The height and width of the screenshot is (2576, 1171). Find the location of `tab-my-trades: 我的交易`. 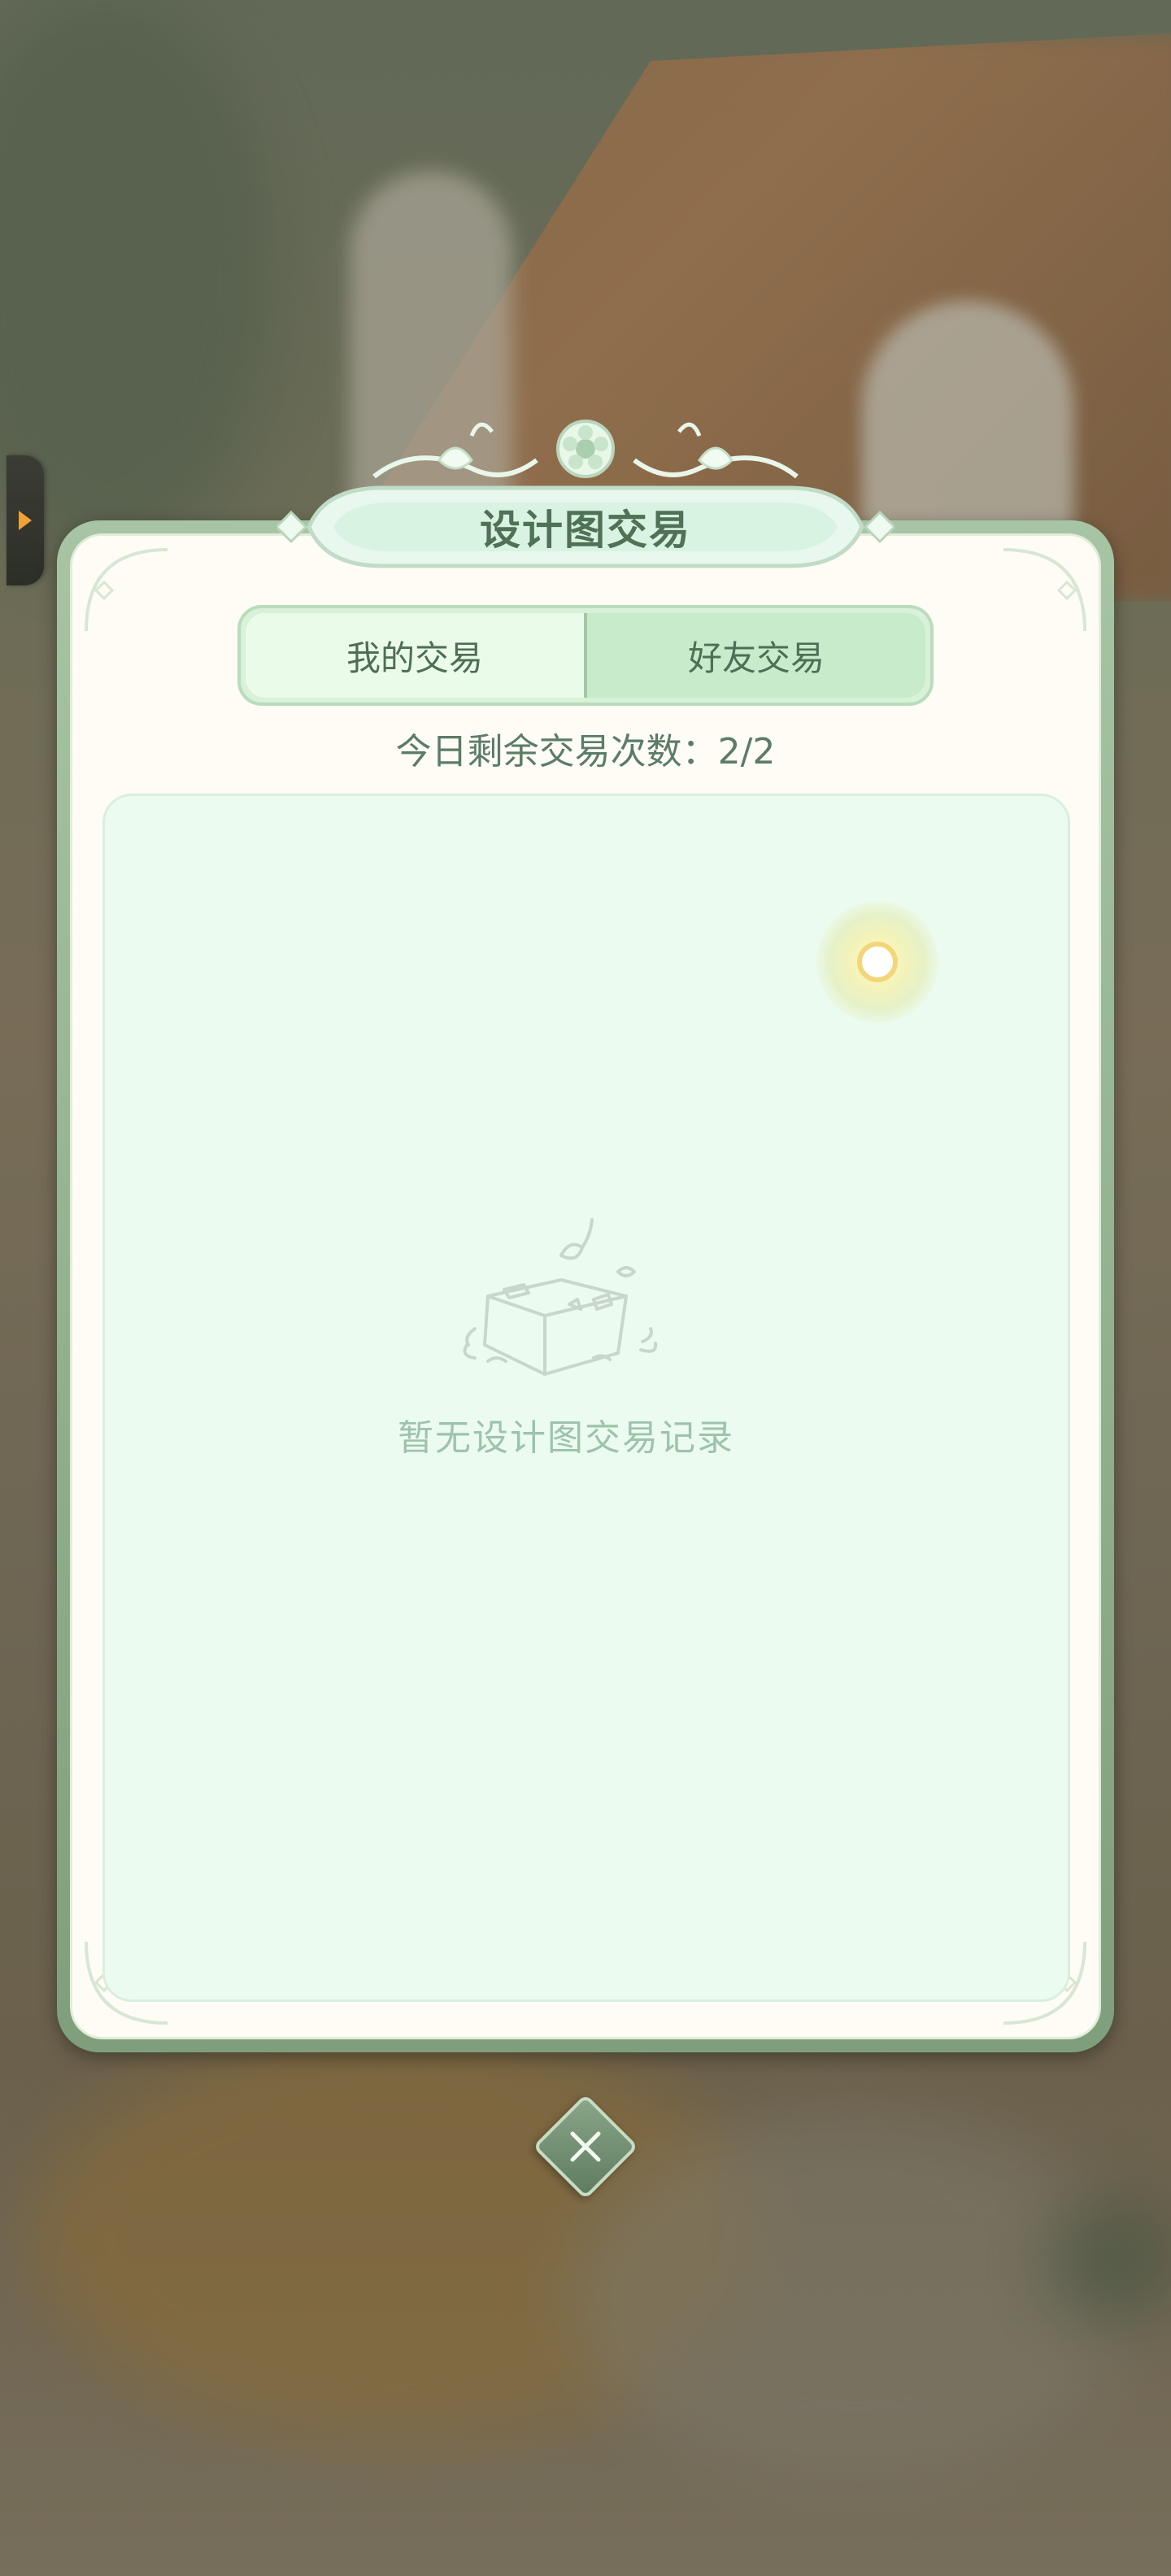

tab-my-trades: 我的交易 is located at coordinates (416, 656).